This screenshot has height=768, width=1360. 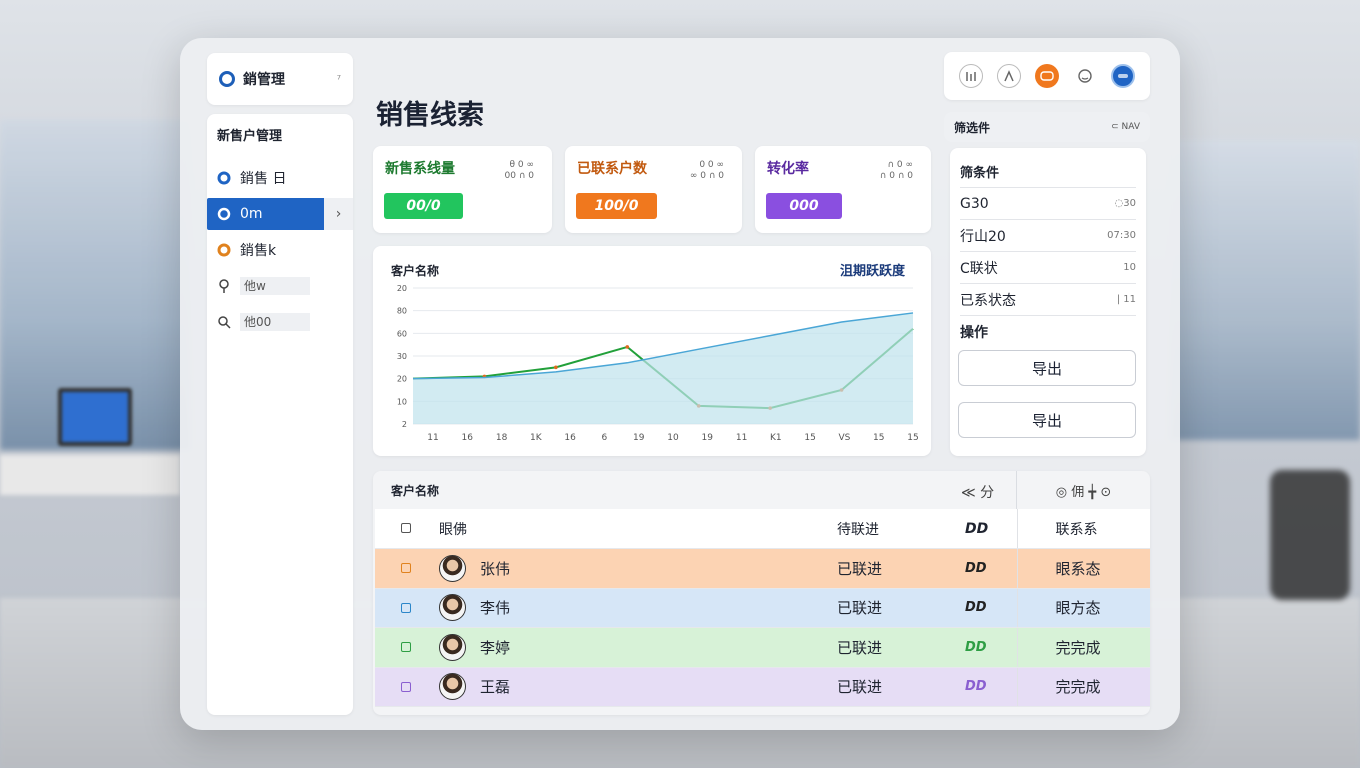 I want to click on header-contact: 联系系, so click(x=1083, y=529).